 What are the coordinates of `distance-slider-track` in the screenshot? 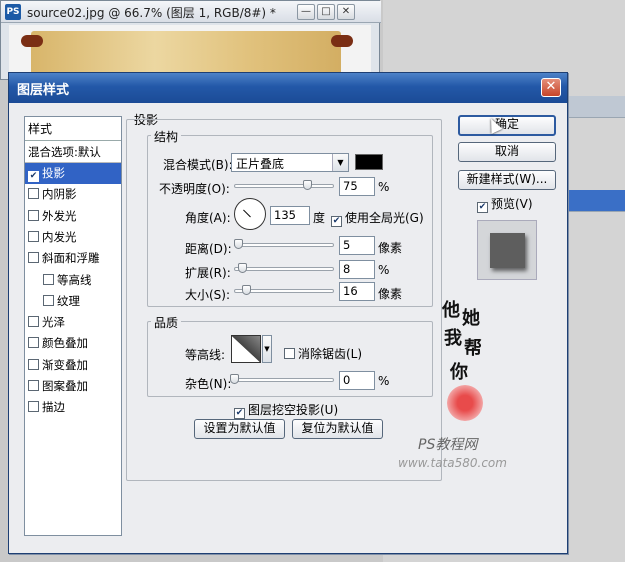 It's located at (284, 245).